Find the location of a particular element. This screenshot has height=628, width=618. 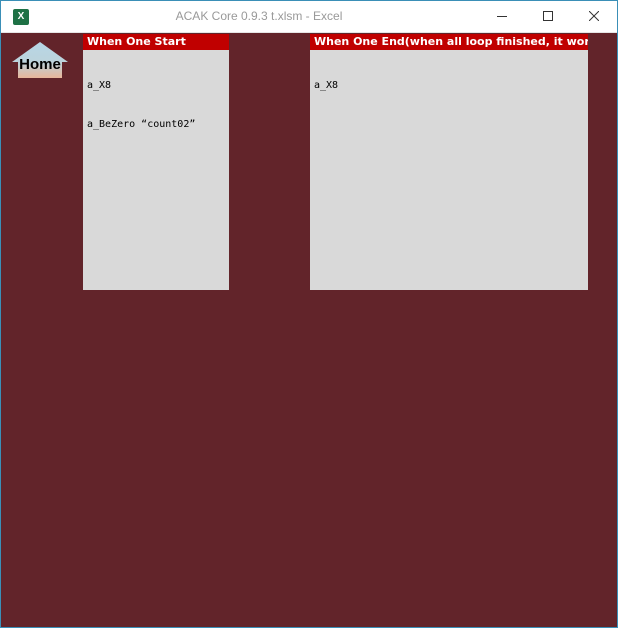

minimize-button is located at coordinates (502, 16).